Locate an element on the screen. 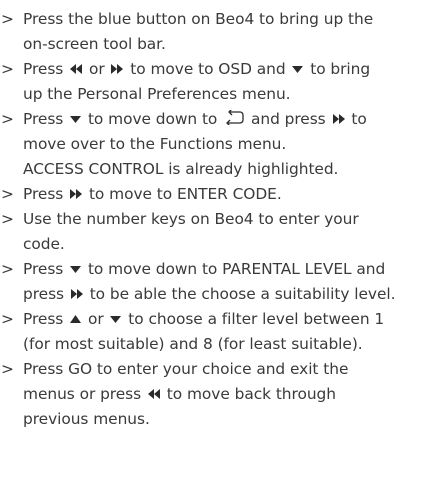  step-line: Press to move down to PARENTAL LEVEL and is located at coordinates (233, 269).